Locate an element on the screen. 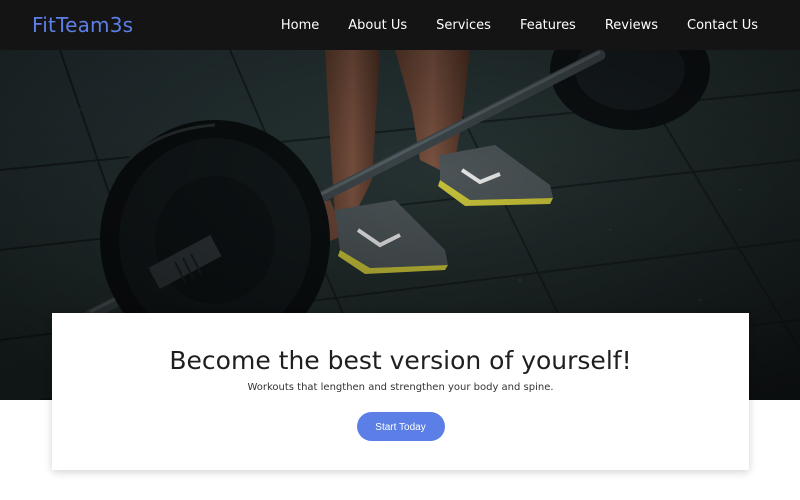  brand-logo: FitTeam3s is located at coordinates (82, 25).